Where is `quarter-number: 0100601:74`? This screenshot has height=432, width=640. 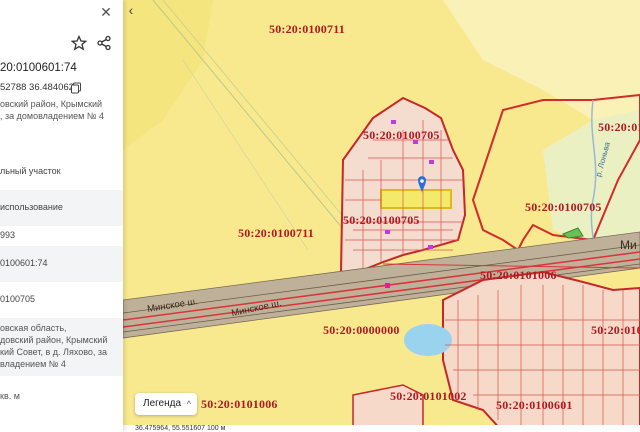
quarter-number: 0100601:74 is located at coordinates (24, 263).